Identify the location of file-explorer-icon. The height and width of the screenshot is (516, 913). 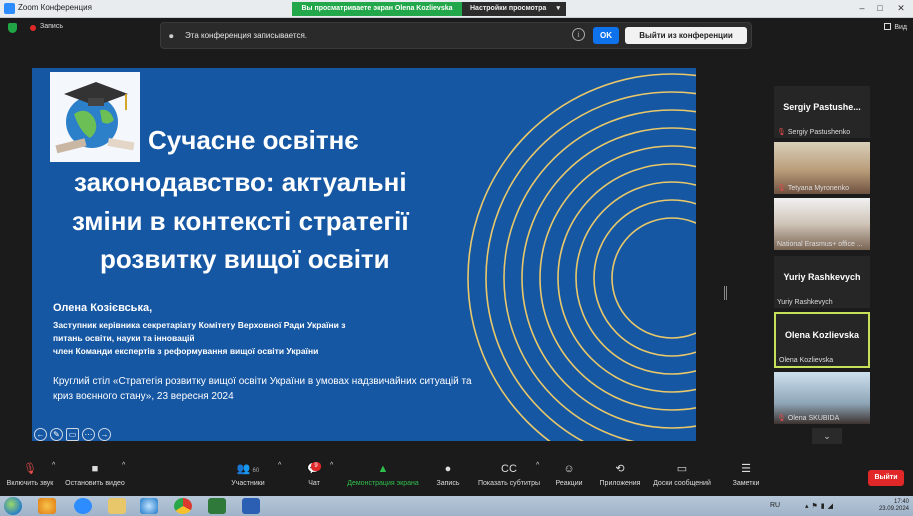
(117, 506).